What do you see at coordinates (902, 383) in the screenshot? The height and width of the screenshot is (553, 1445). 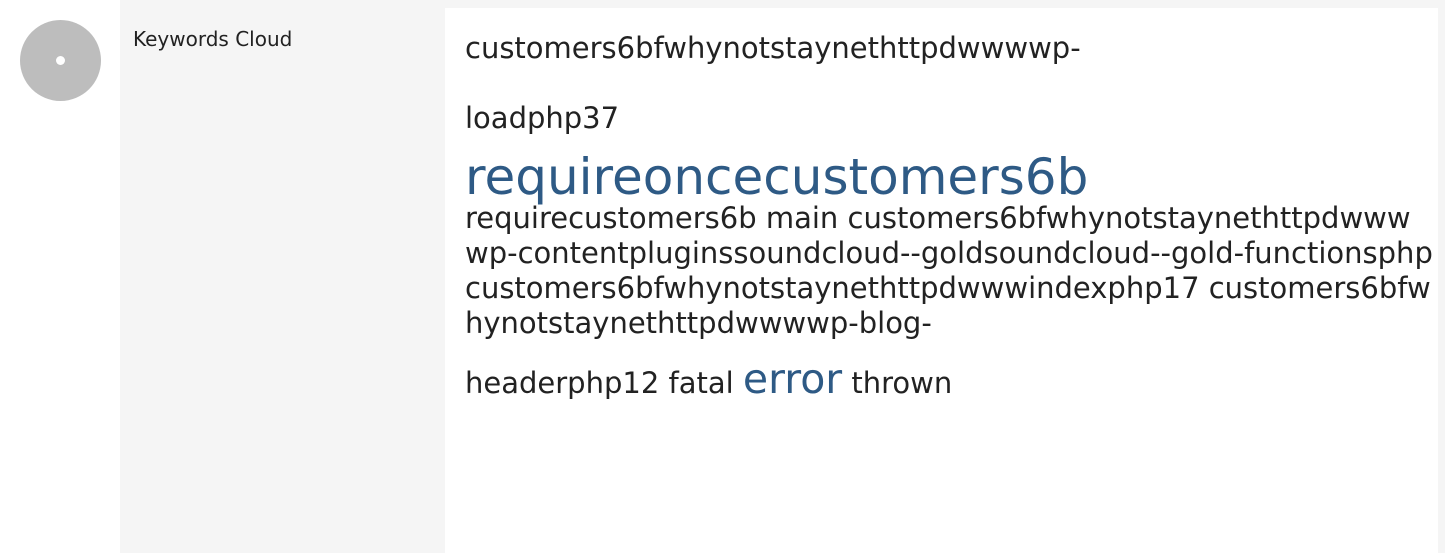 I see `keyword-tail-after: thrown` at bounding box center [902, 383].